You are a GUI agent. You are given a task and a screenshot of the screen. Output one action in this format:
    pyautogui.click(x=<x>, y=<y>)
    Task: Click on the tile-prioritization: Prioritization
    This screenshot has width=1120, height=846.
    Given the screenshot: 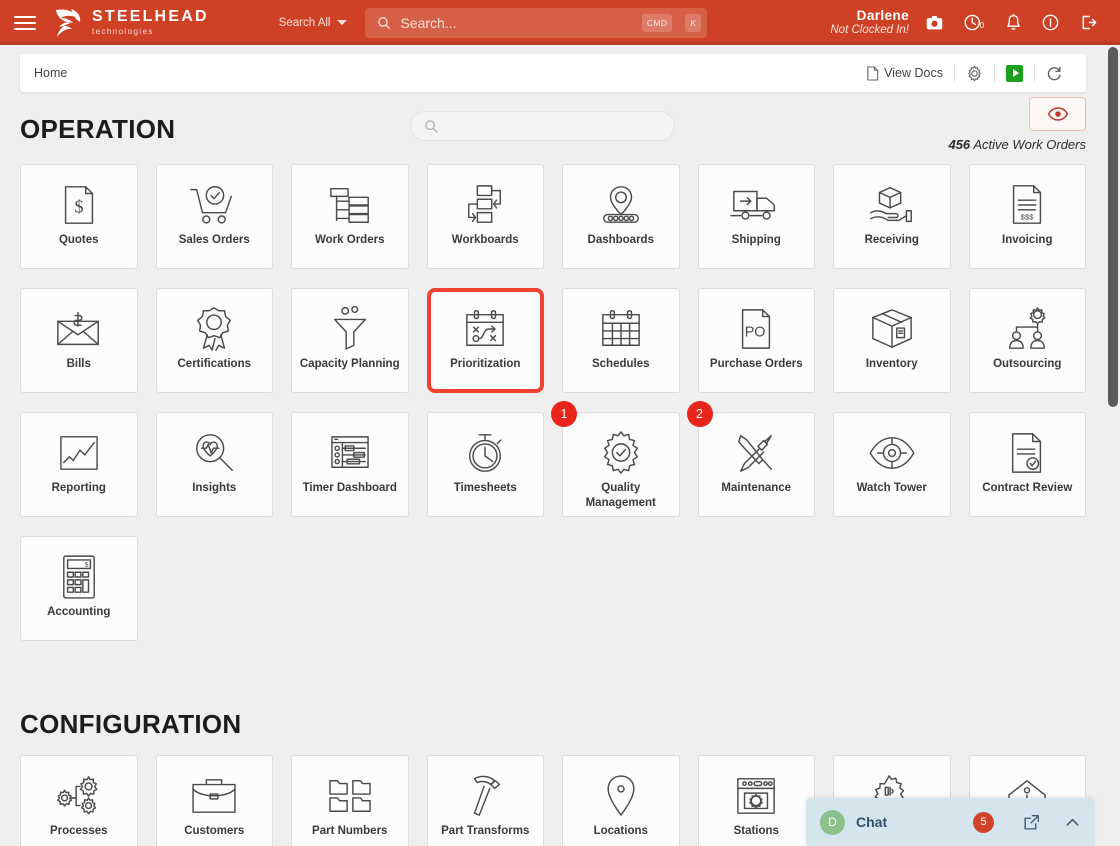 What is the action you would take?
    pyautogui.click(x=485, y=340)
    